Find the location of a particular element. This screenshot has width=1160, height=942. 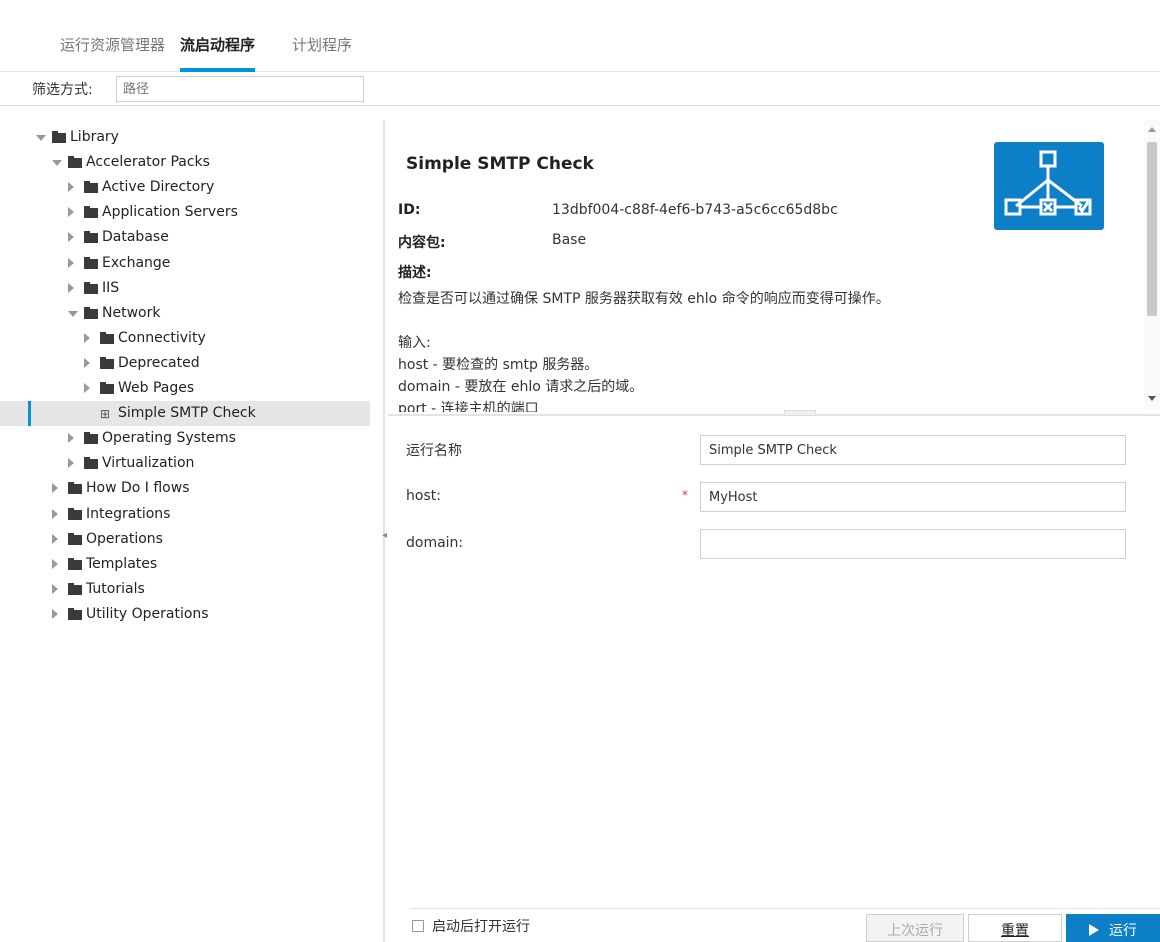

tree-item-label: Operating Systems is located at coordinates (169, 438).